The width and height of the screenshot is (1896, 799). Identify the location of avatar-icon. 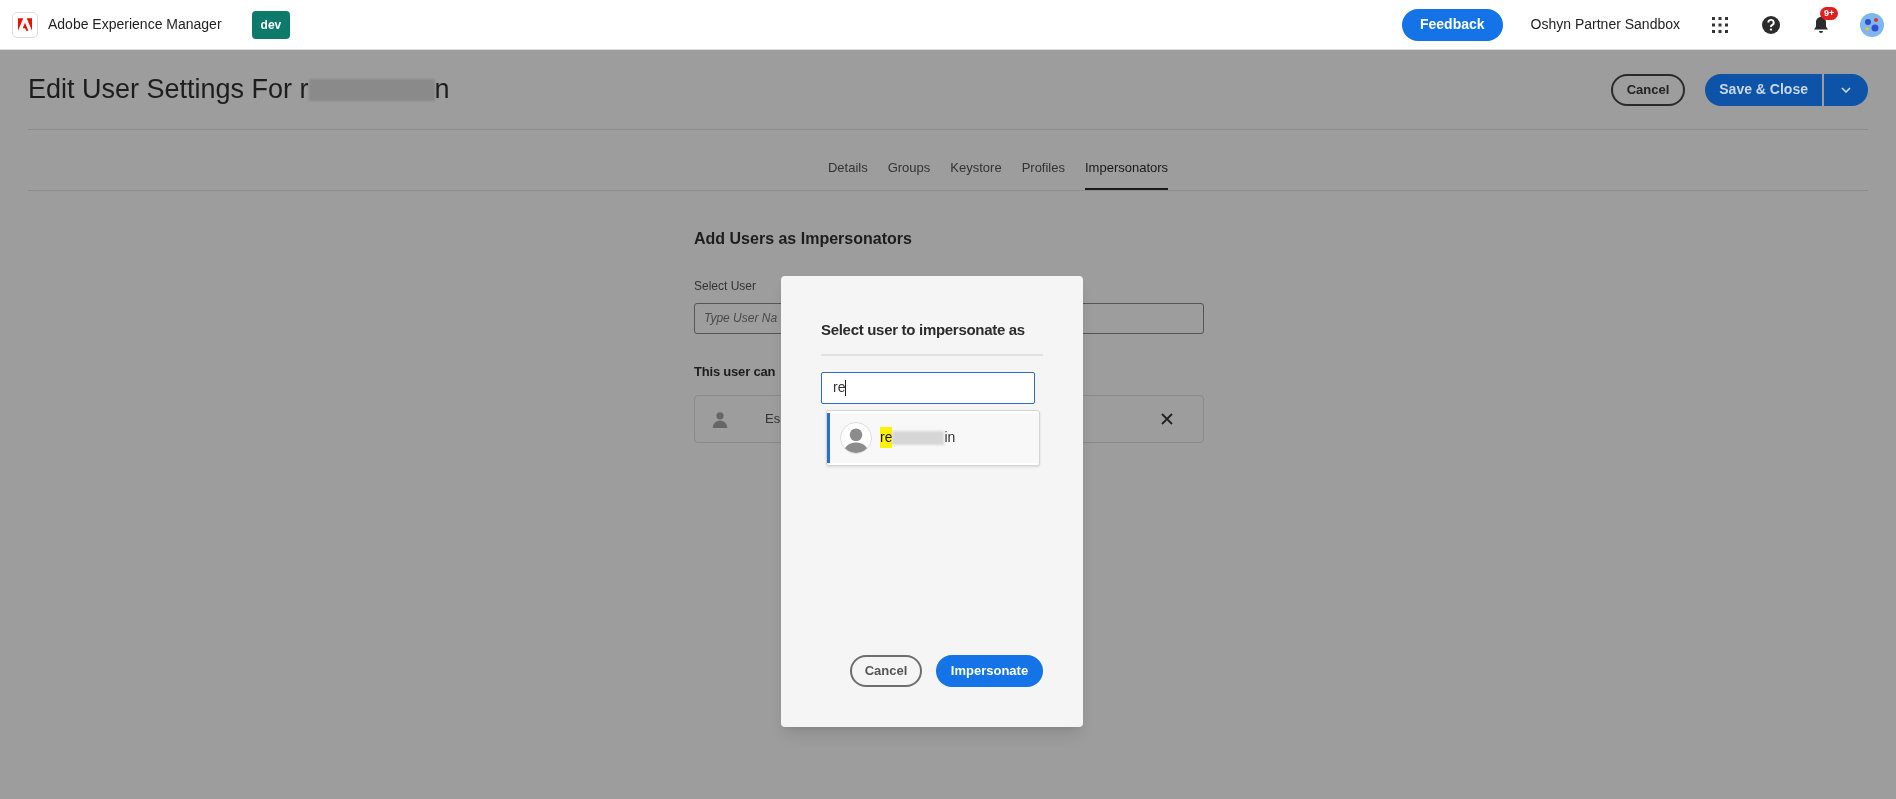
(856, 437).